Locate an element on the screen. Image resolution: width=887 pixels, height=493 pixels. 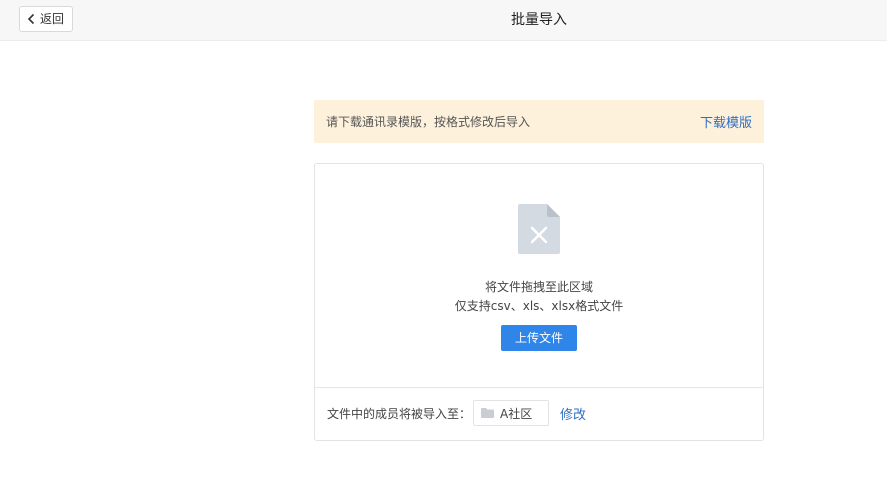
page-title: 批量导入 is located at coordinates (539, 20).